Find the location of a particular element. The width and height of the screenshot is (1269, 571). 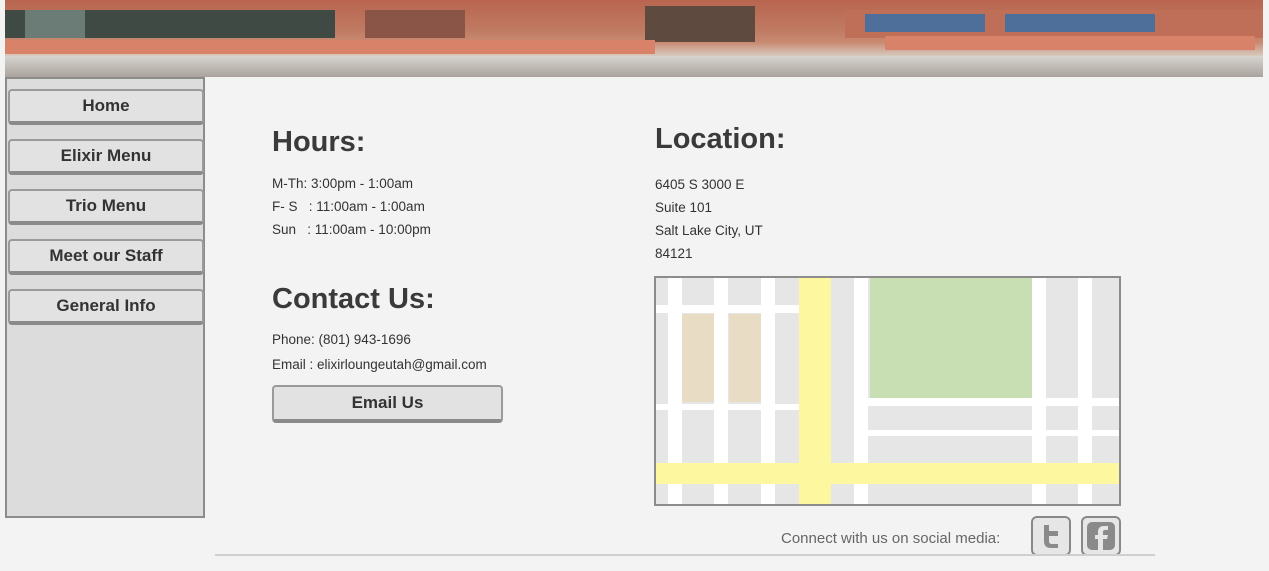

nav-elixir-menu-button: Elixir Menu is located at coordinates (106, 157).